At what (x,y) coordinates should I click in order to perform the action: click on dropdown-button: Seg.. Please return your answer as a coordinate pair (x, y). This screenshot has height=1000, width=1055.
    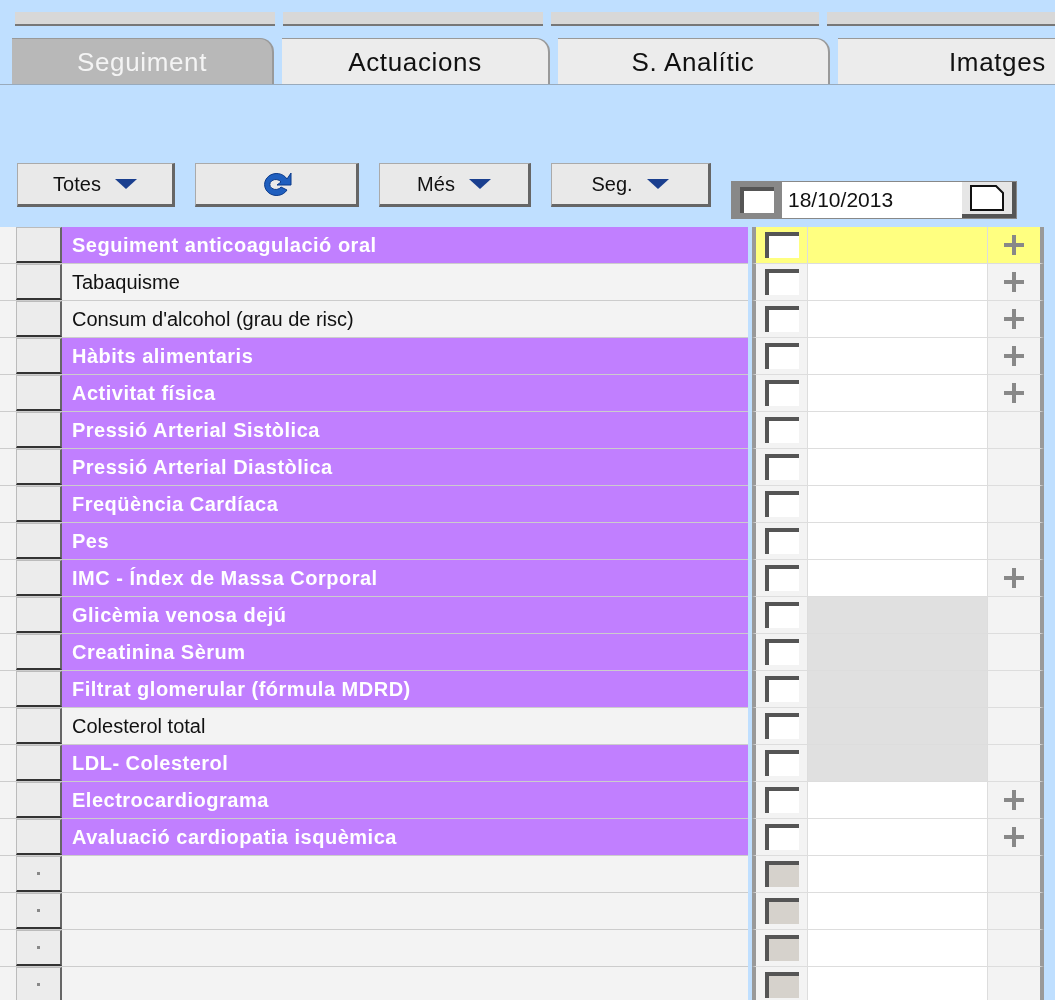
    Looking at the image, I should click on (631, 185).